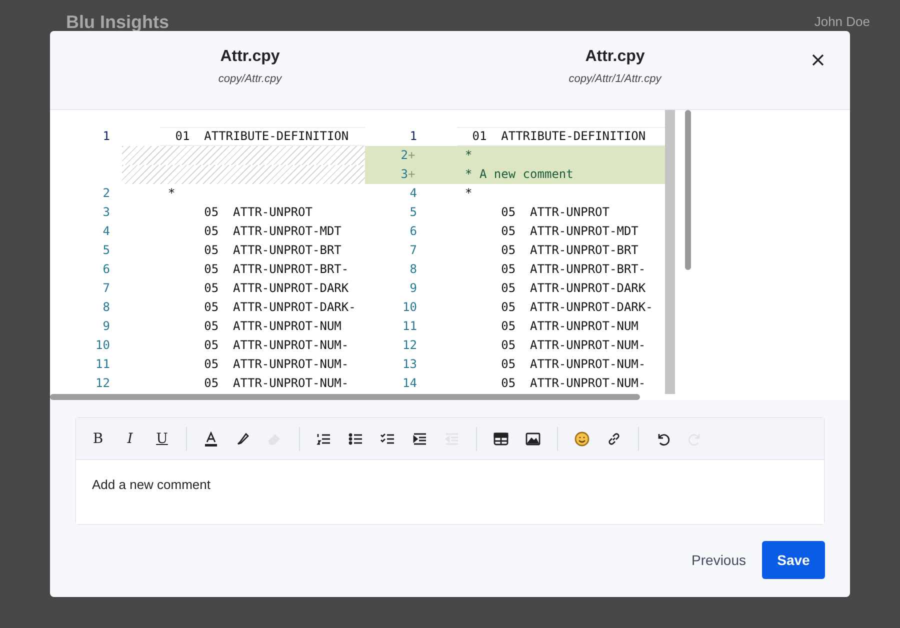  Describe the element at coordinates (345, 397) in the screenshot. I see `horizontal-scrollbar` at that location.